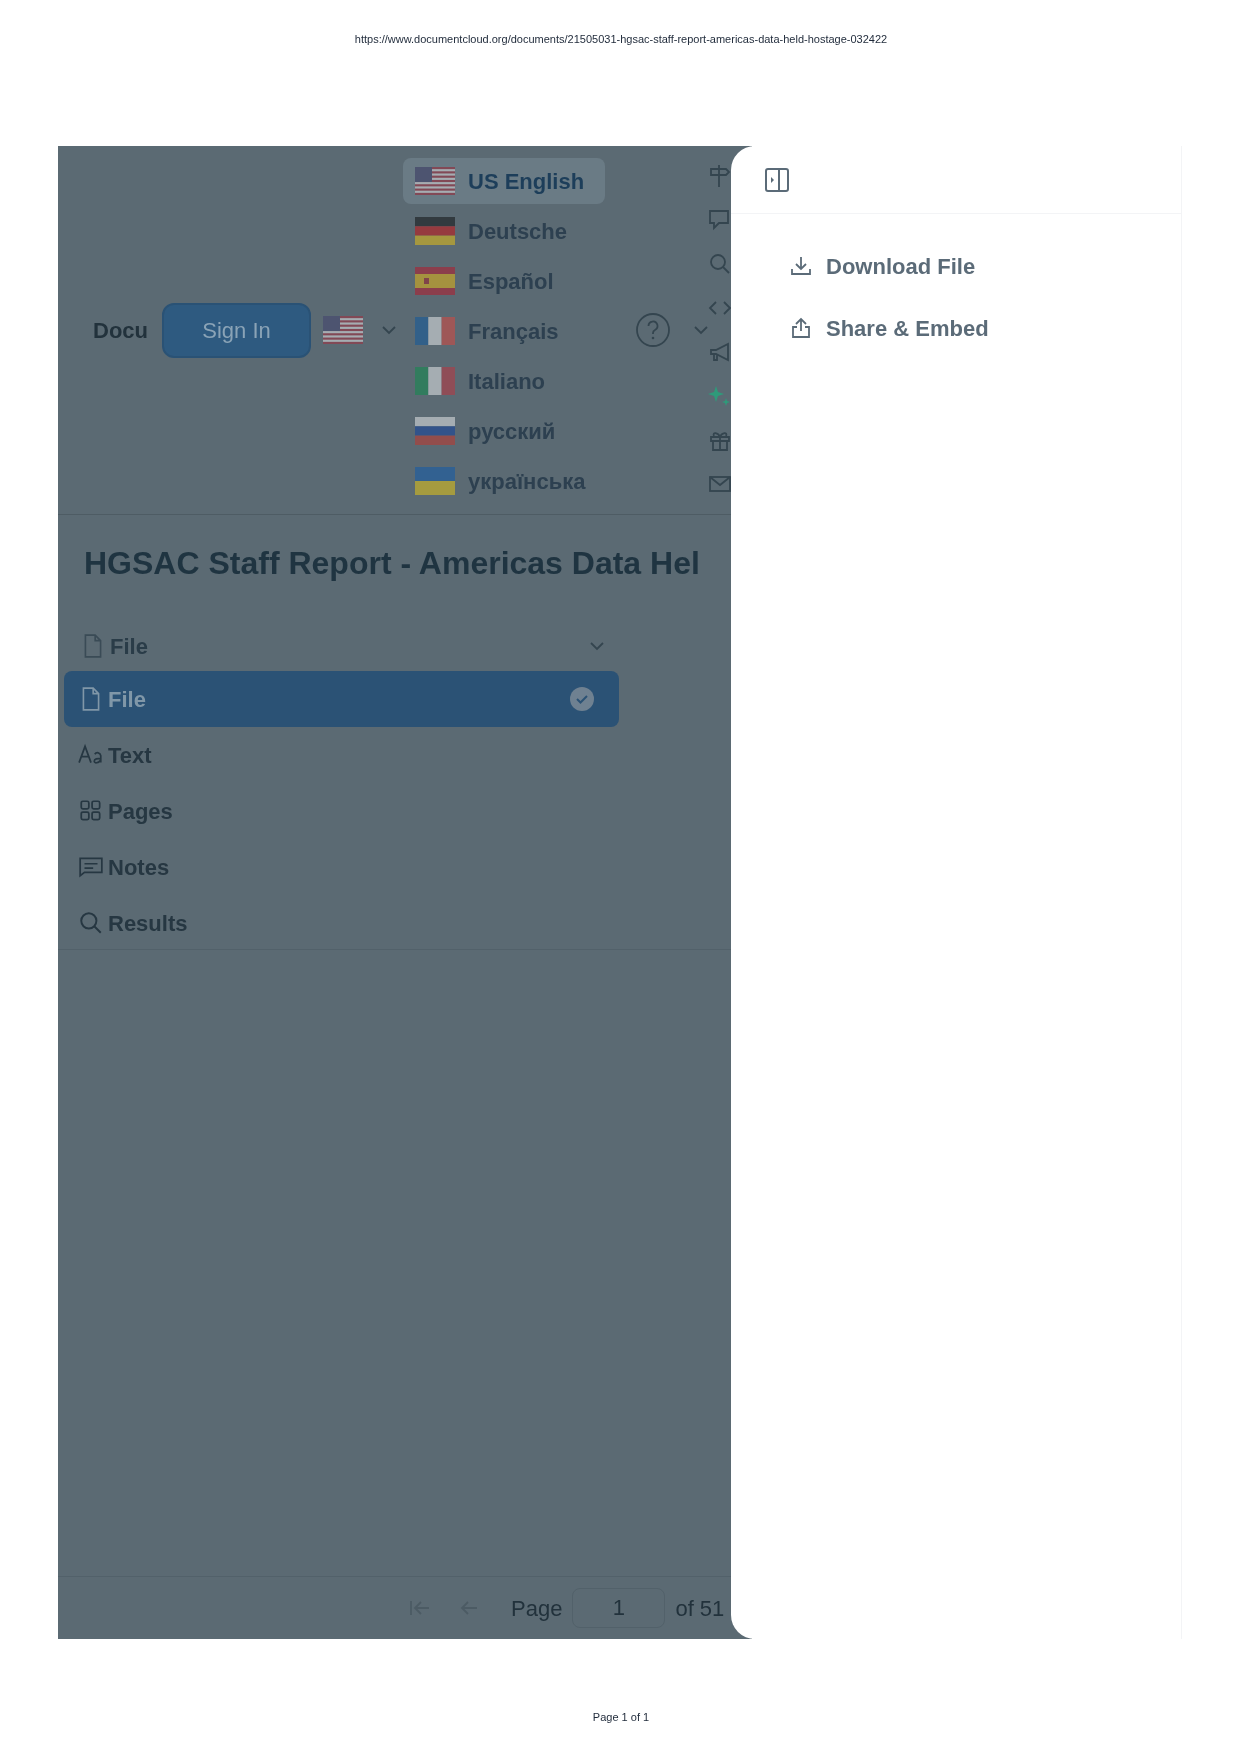  Describe the element at coordinates (720, 176) in the screenshot. I see `signpost-icon` at that location.